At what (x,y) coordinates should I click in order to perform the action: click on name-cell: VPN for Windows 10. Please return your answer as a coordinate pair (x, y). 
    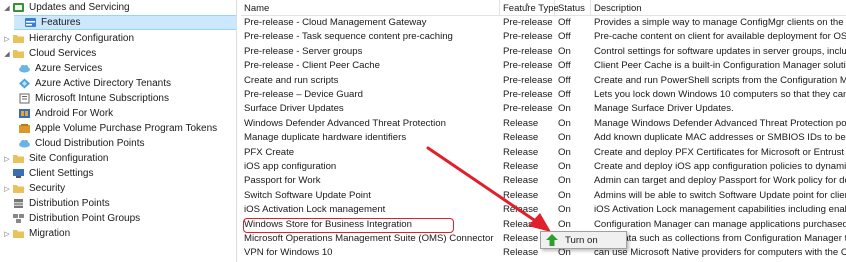
    Looking at the image, I should click on (288, 253).